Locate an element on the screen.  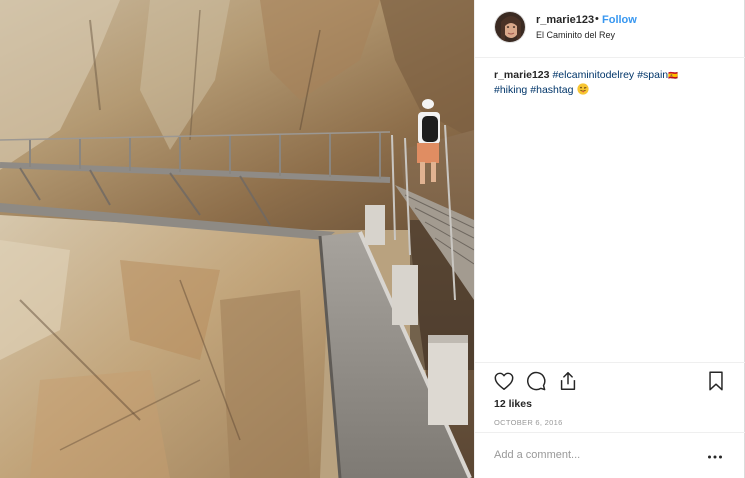
comment-icon is located at coordinates (536, 381).